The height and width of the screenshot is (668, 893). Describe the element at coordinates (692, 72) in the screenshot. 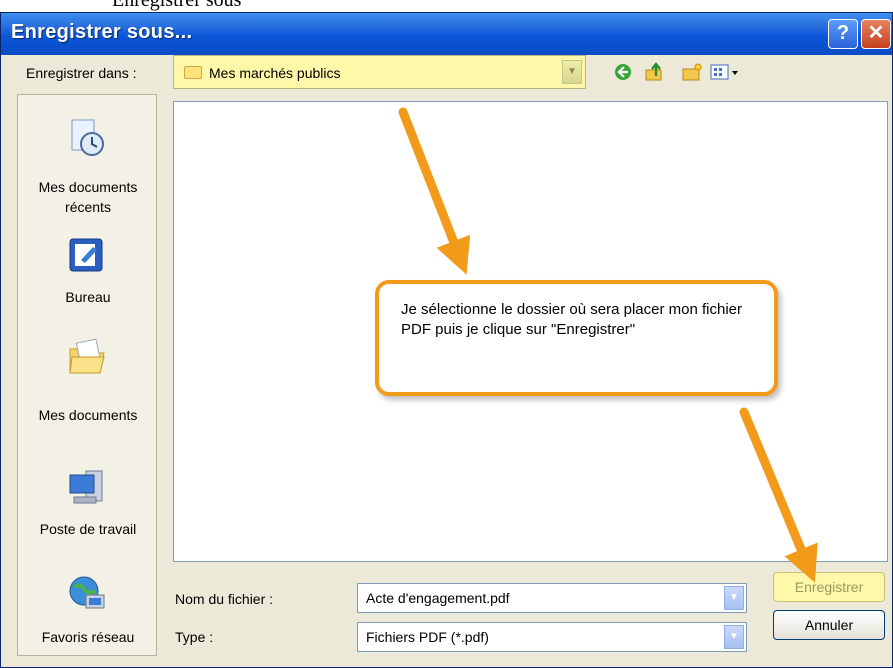

I see `new-folder-icon` at that location.